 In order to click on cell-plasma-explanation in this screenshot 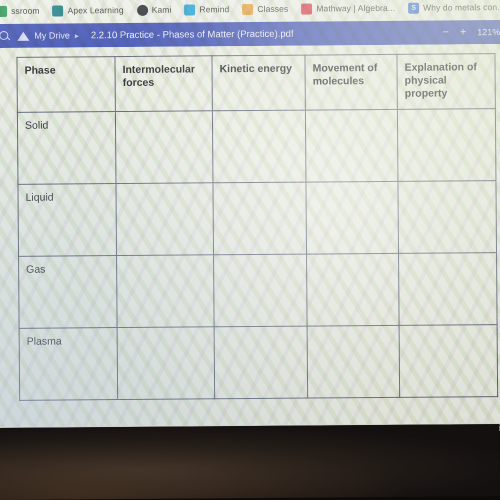, I will do `click(448, 361)`.